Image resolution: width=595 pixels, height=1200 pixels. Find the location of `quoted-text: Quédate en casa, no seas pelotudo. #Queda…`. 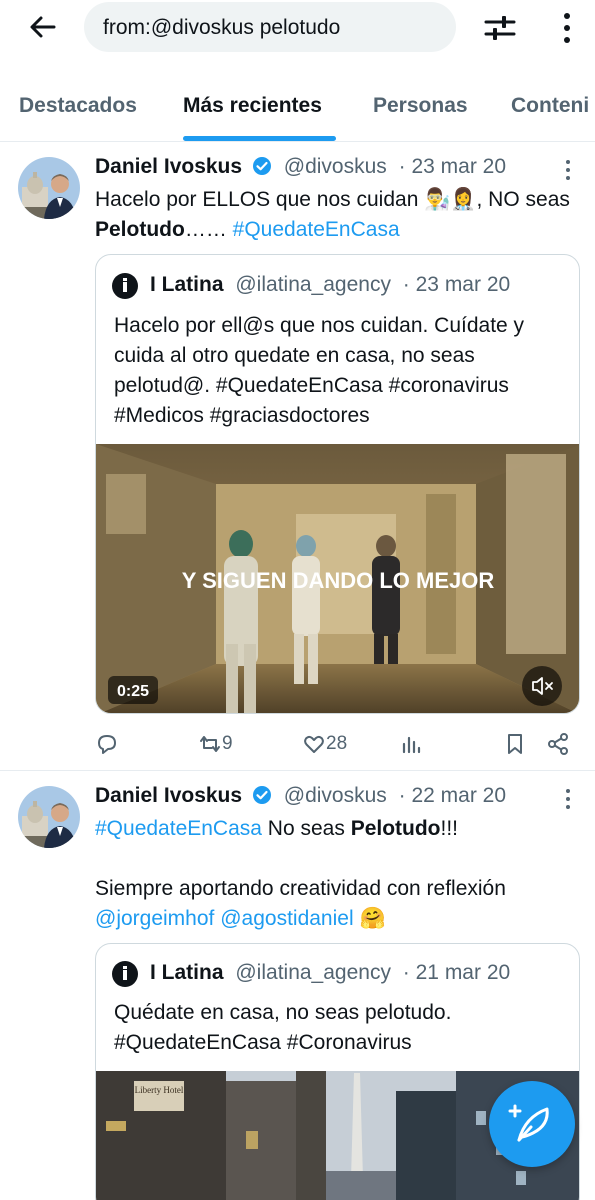

quoted-text: Quédate en casa, no seas pelotudo. #Queda… is located at coordinates (341, 1028).